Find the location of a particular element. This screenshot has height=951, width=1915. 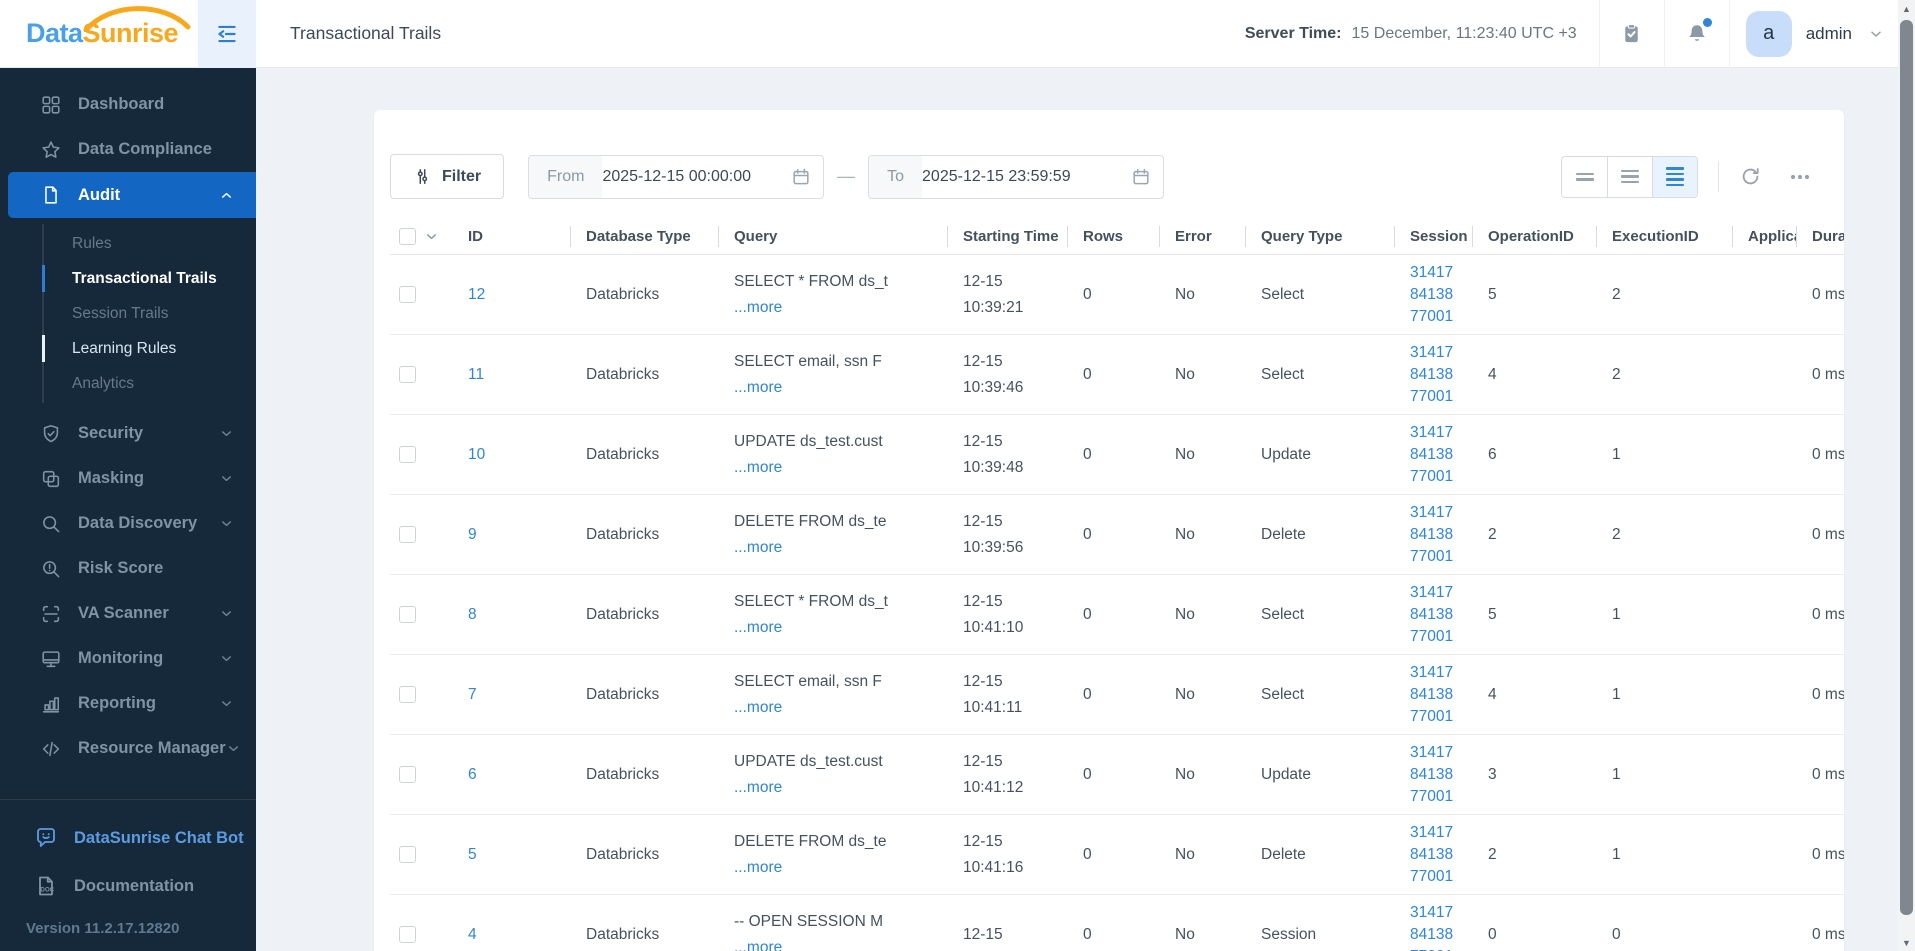

column-header-database-type: Database Type is located at coordinates (644, 236).